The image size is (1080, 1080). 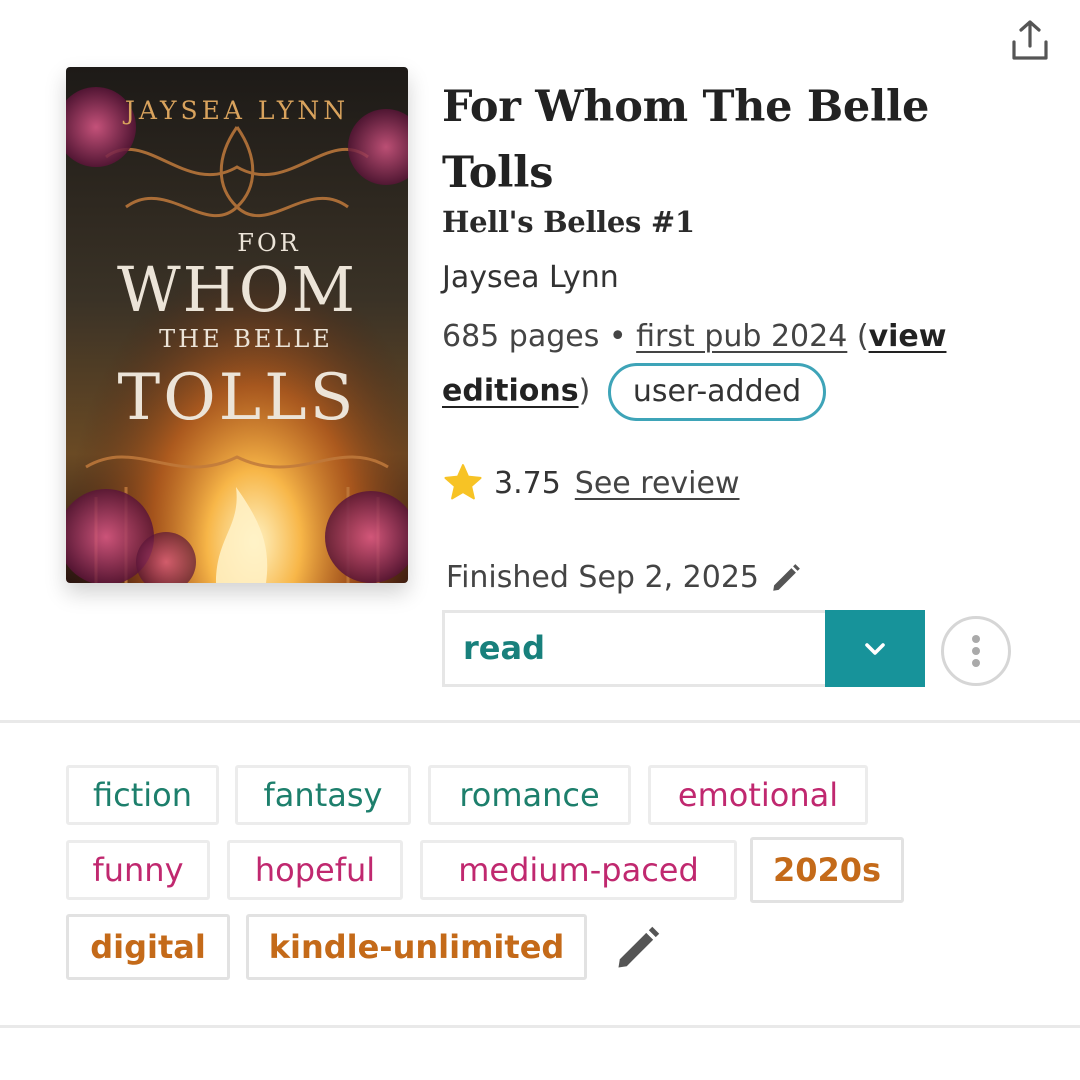 What do you see at coordinates (246, 339) in the screenshot?
I see `cover-title-line3: THE BELLE` at bounding box center [246, 339].